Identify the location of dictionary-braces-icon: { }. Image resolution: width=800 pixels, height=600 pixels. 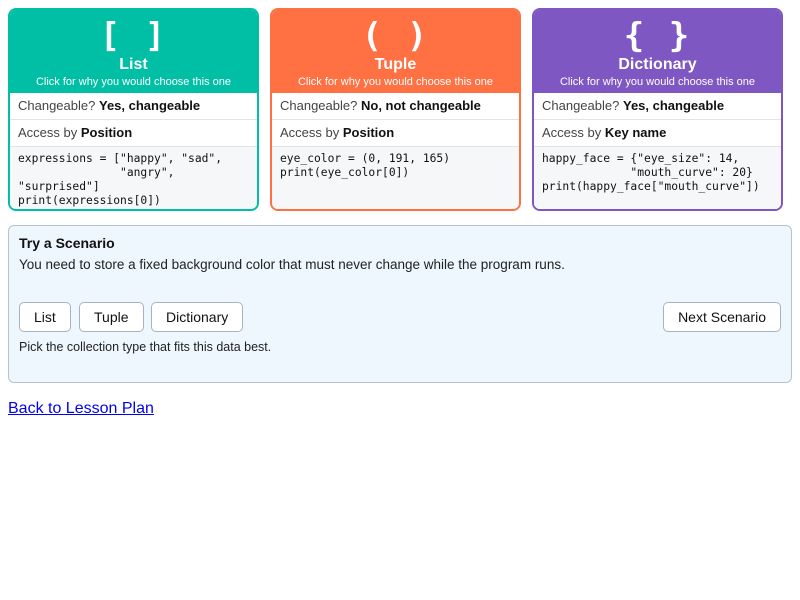
(657, 36).